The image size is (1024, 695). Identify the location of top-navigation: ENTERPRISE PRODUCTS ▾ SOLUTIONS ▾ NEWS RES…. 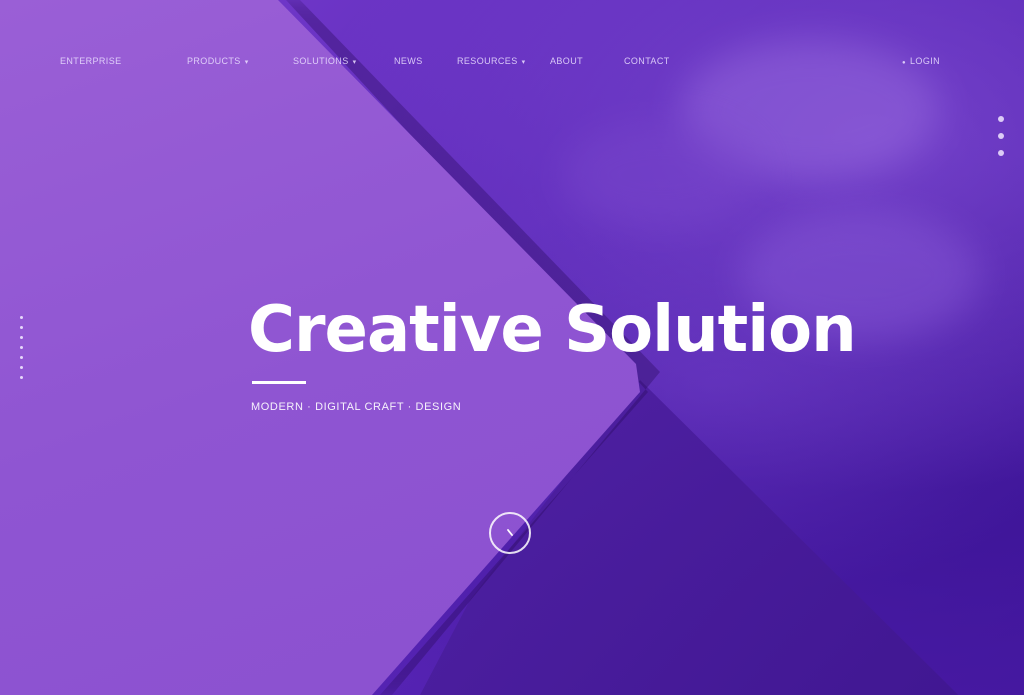
(512, 61).